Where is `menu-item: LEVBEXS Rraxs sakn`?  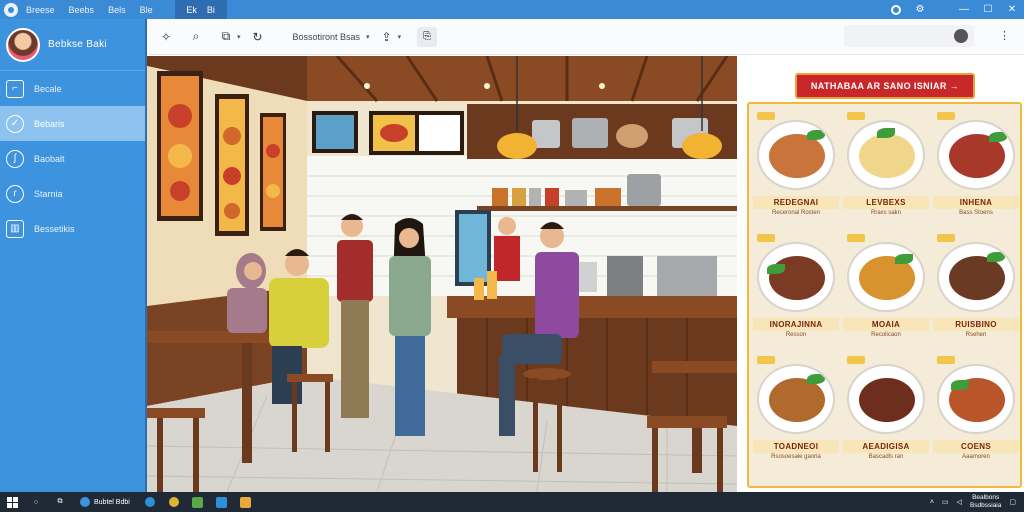 menu-item: LEVBEXS Rraxs sakn is located at coordinates (886, 172).